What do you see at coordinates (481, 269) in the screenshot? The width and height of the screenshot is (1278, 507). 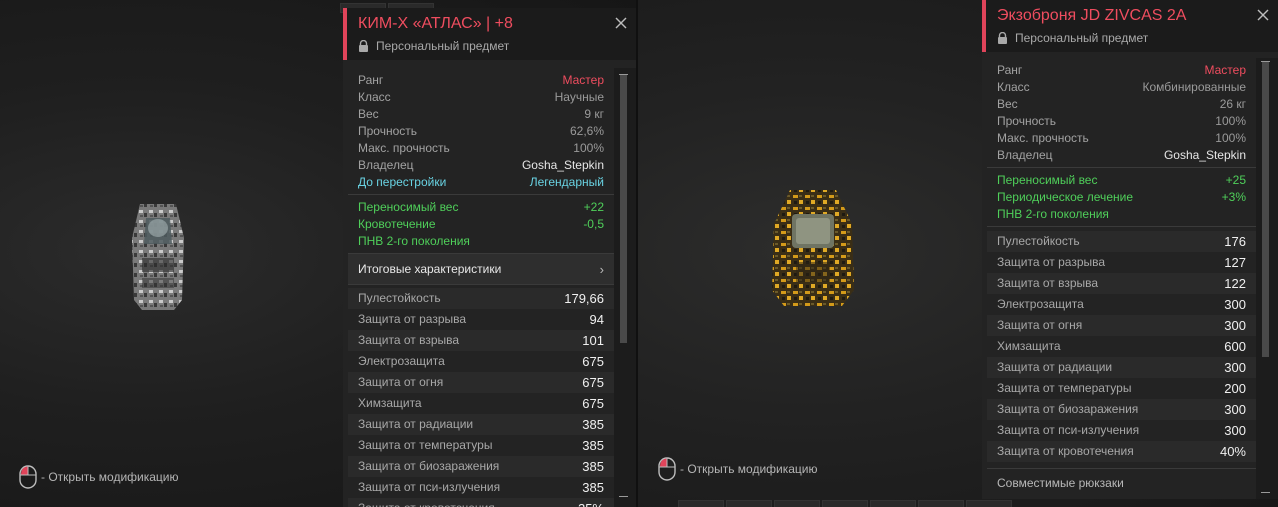 I see `summary-stats-button: Итоговые характеристики ›` at bounding box center [481, 269].